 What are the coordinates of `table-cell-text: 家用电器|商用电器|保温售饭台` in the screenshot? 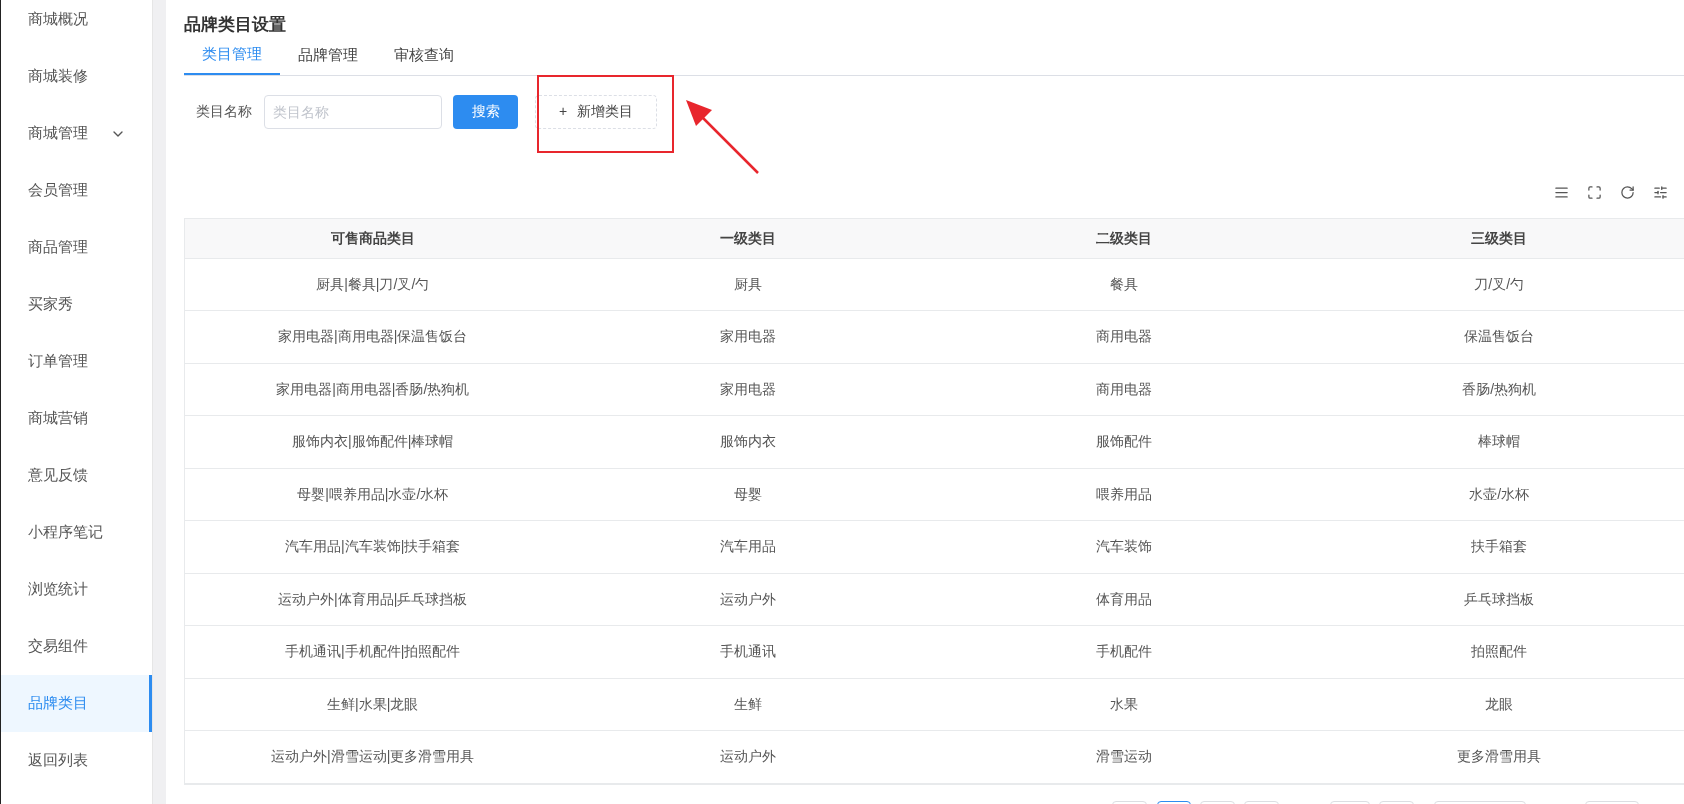 It's located at (373, 337).